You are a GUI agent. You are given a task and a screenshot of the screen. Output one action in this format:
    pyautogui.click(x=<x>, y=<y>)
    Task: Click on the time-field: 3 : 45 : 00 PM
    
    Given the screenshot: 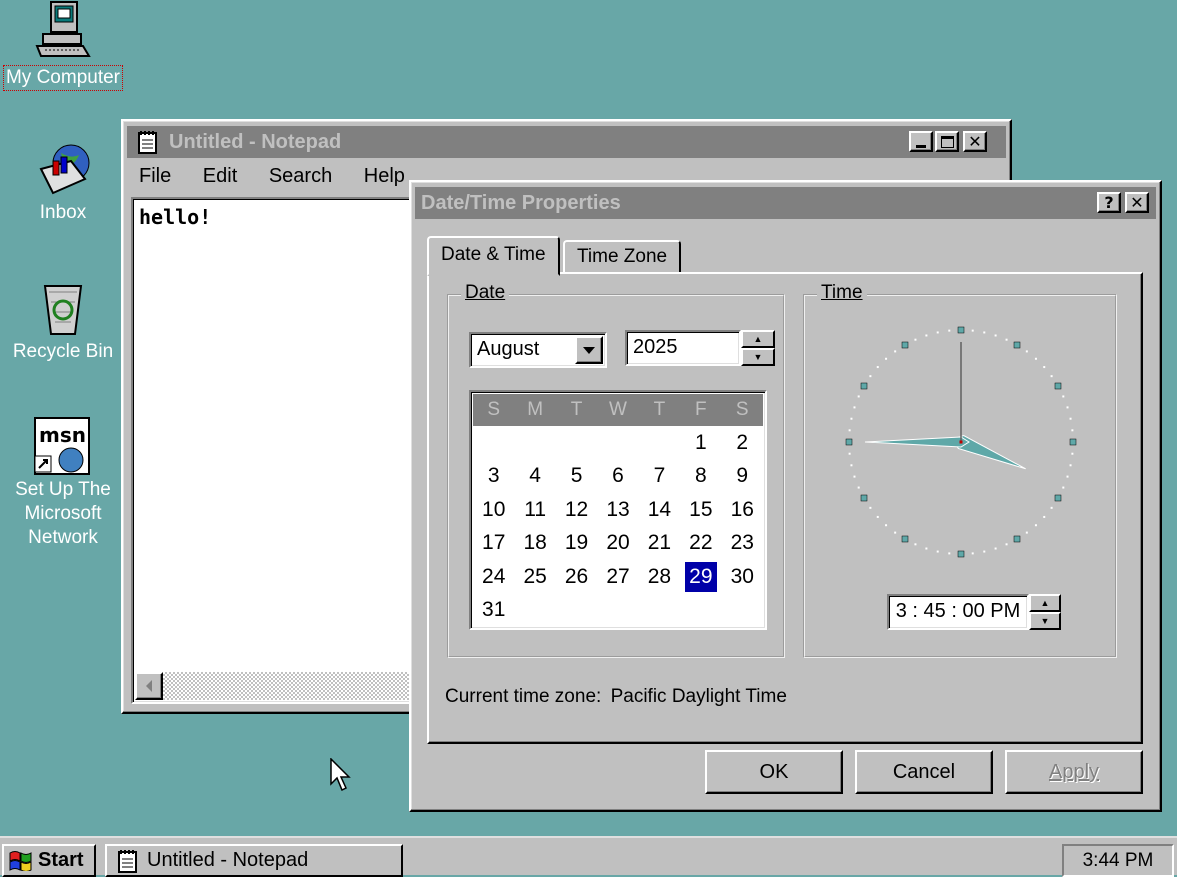 What is the action you would take?
    pyautogui.click(x=958, y=612)
    